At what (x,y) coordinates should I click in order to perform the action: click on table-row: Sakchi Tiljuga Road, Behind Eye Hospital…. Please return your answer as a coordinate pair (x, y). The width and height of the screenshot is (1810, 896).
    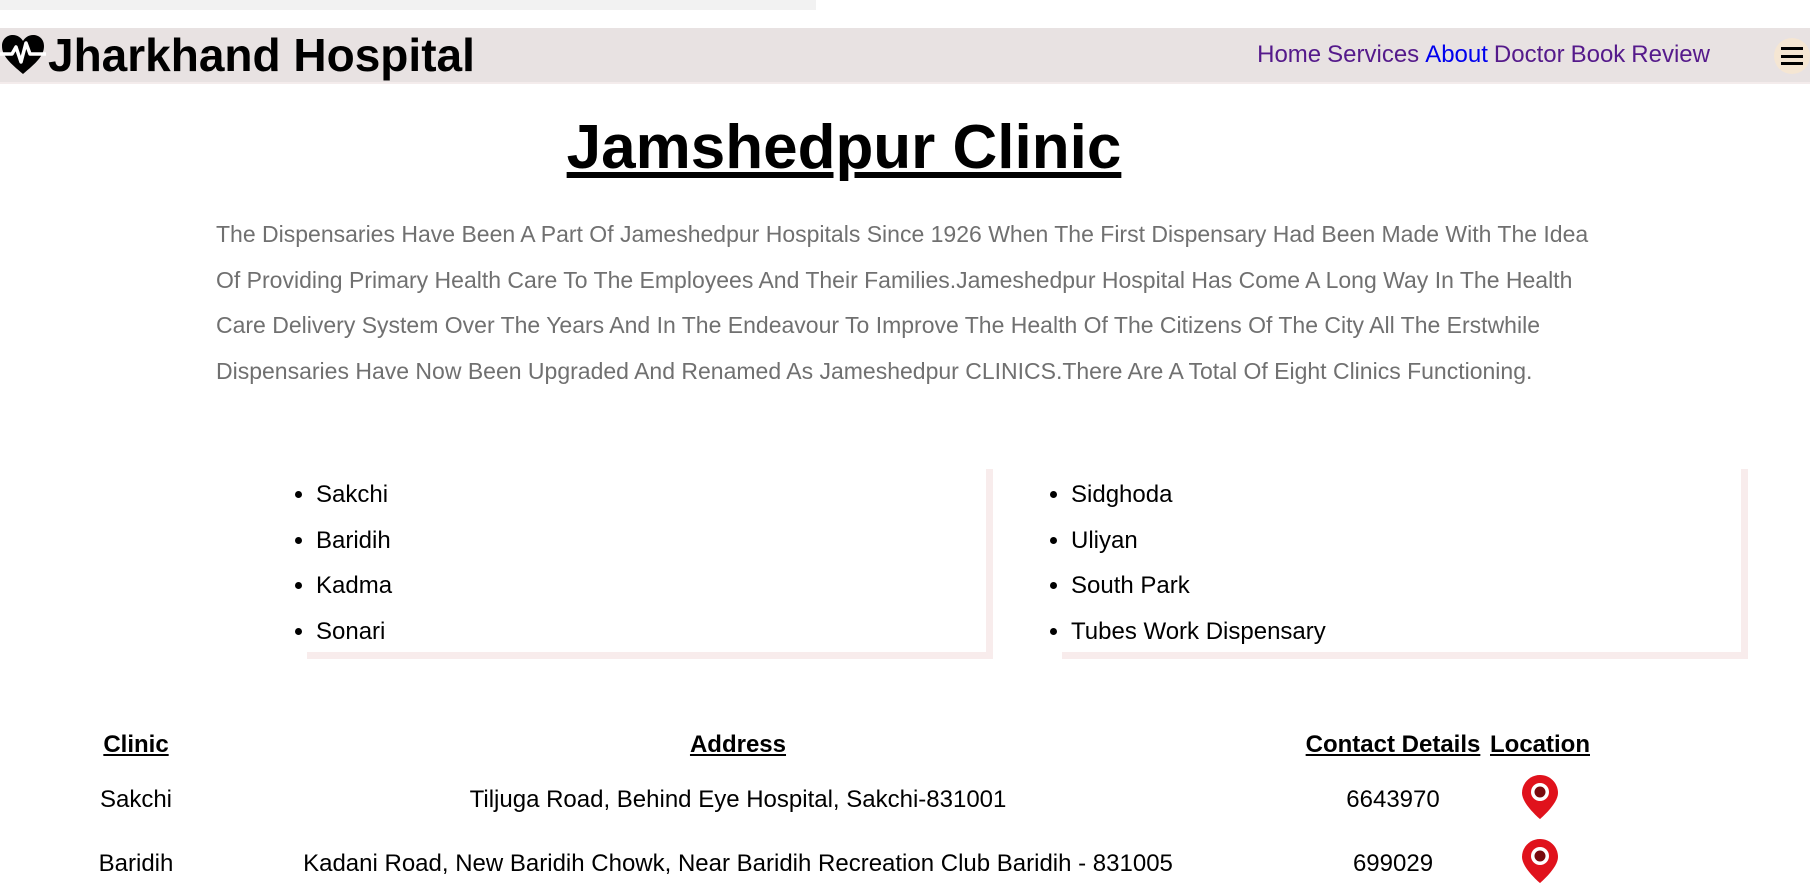
    Looking at the image, I should click on (846, 800).